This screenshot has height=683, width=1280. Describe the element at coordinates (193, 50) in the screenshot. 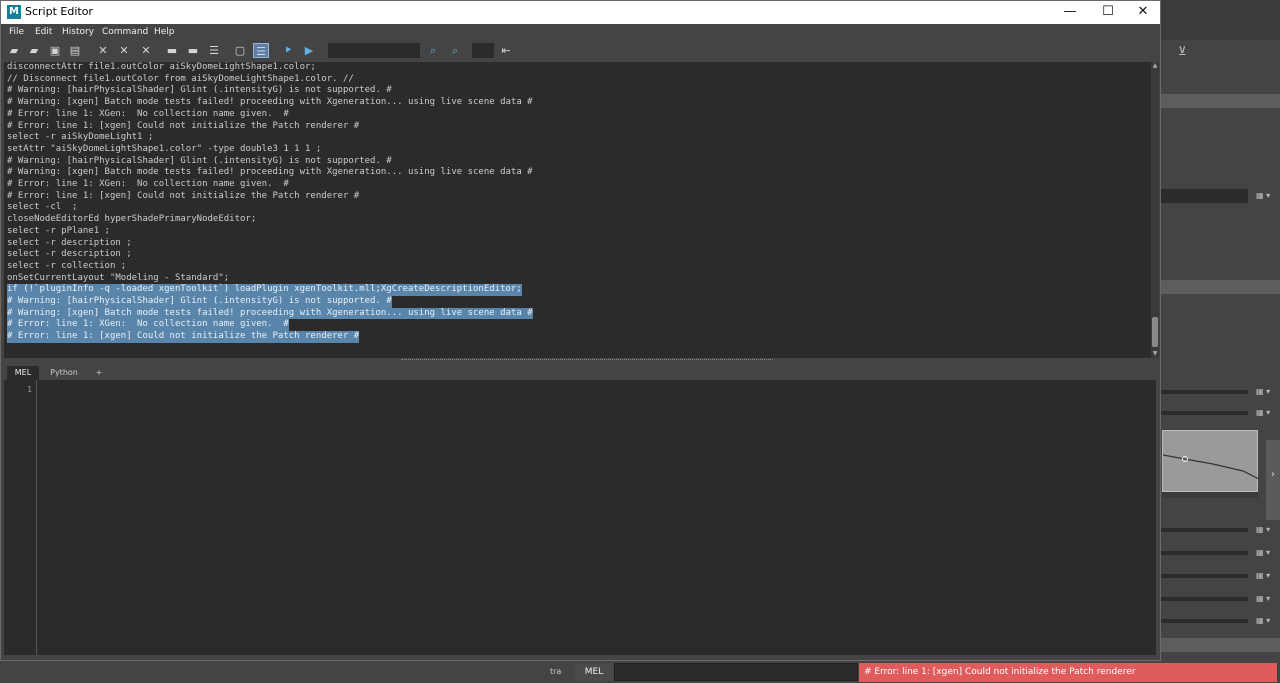

I see `show-input-icon: ▬` at that location.